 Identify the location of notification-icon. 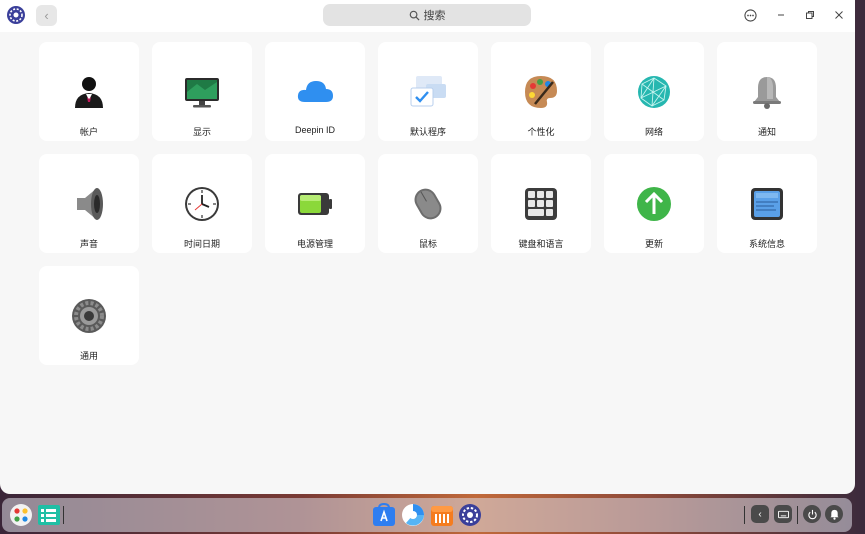
(834, 514).